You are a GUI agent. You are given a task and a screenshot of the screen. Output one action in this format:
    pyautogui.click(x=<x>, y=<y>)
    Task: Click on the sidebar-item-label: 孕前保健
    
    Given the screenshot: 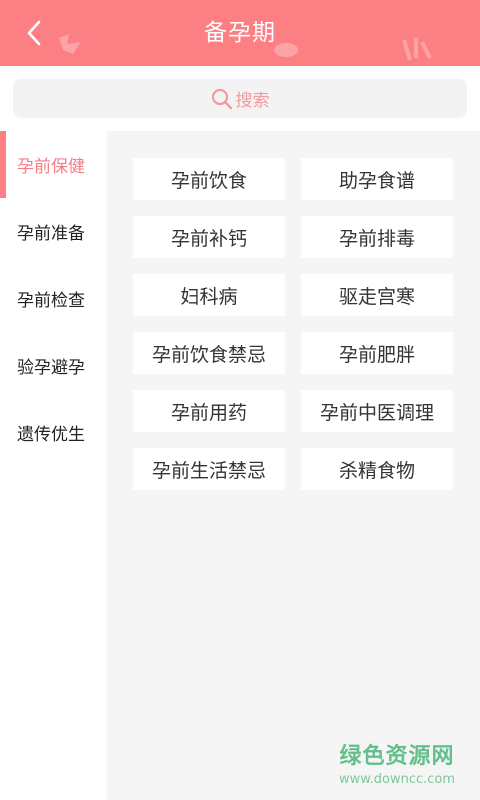 What is the action you would take?
    pyautogui.click(x=51, y=167)
    